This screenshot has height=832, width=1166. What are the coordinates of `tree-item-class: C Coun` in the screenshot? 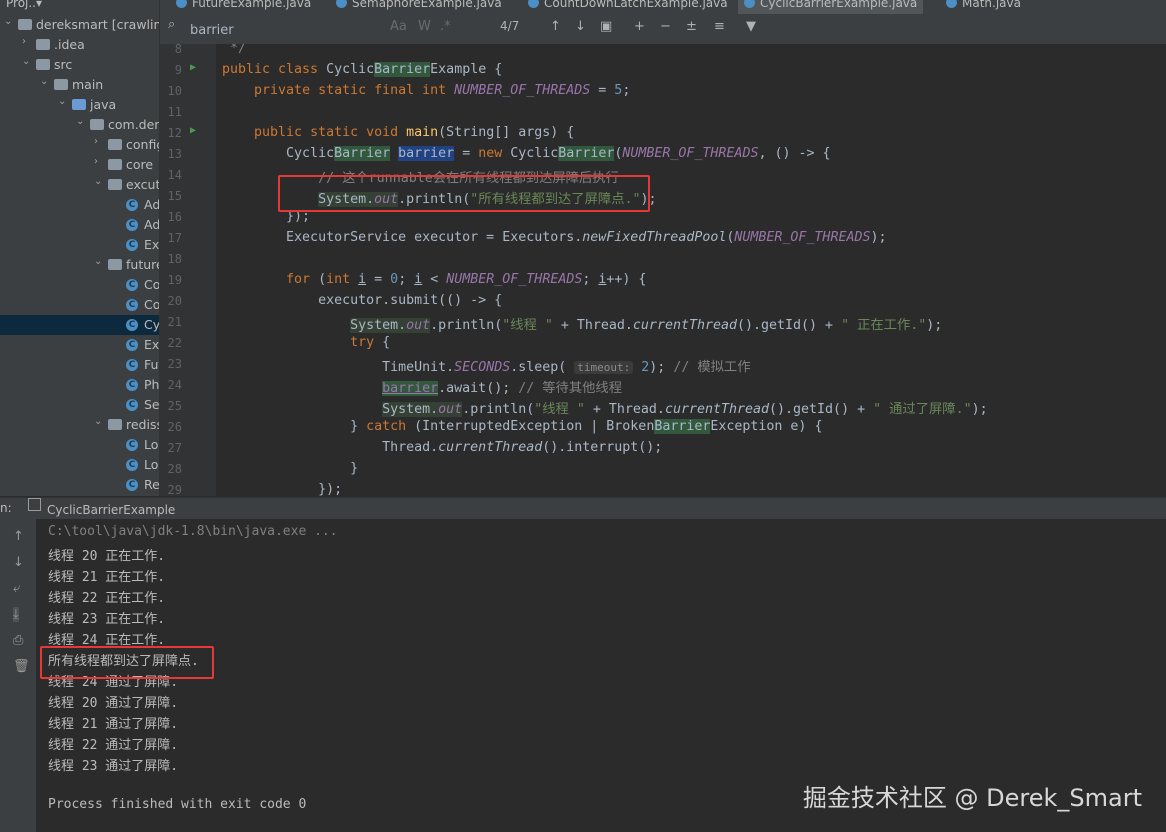 It's located at (79, 305).